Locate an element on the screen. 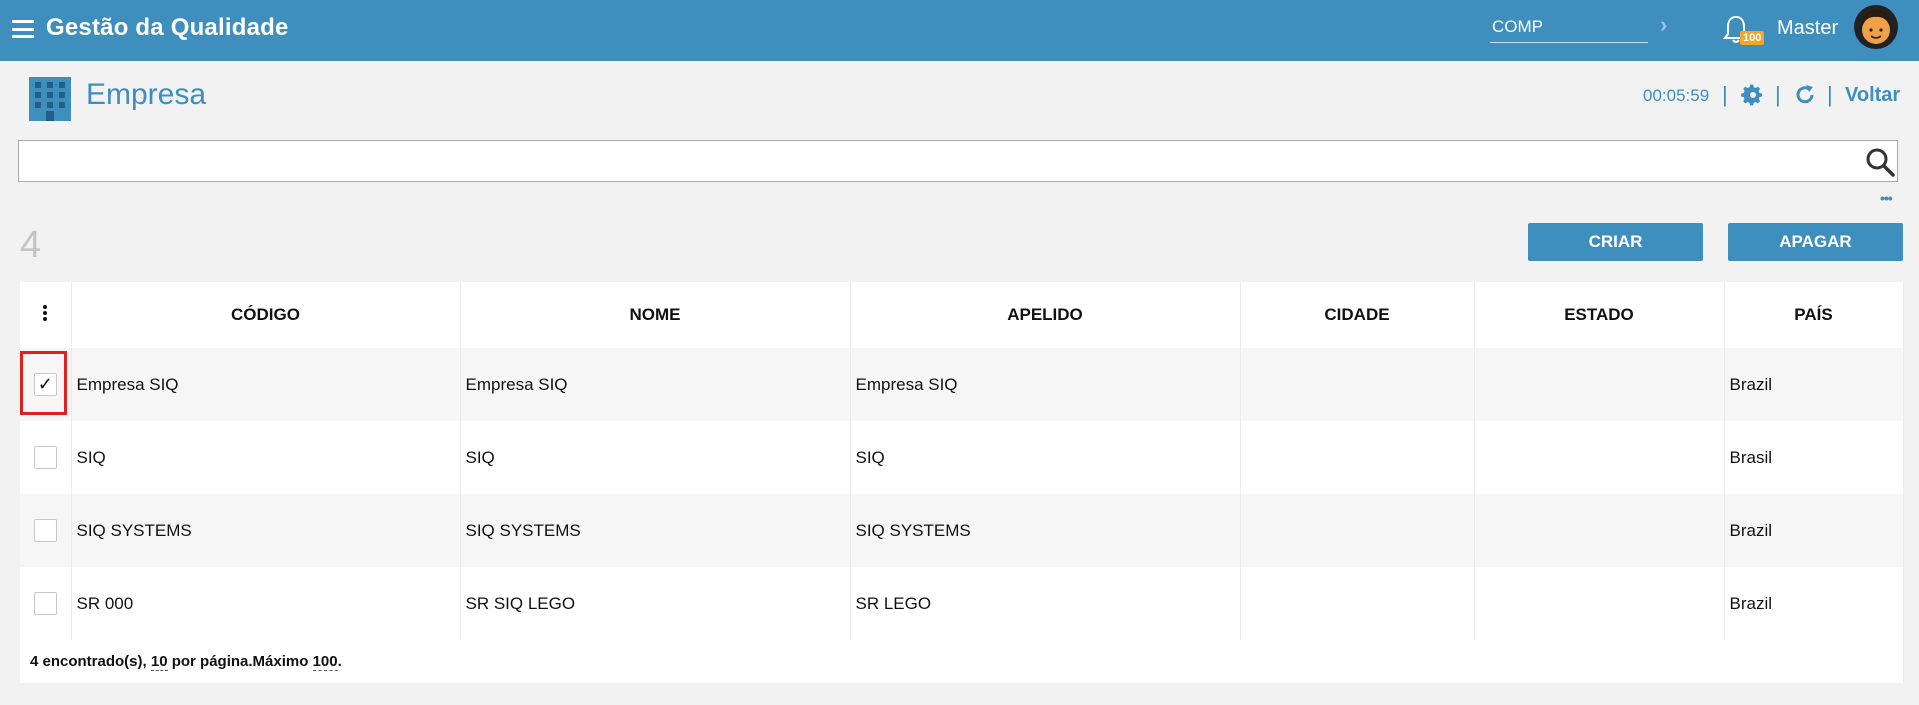  refresh-icon is located at coordinates (1805, 95).